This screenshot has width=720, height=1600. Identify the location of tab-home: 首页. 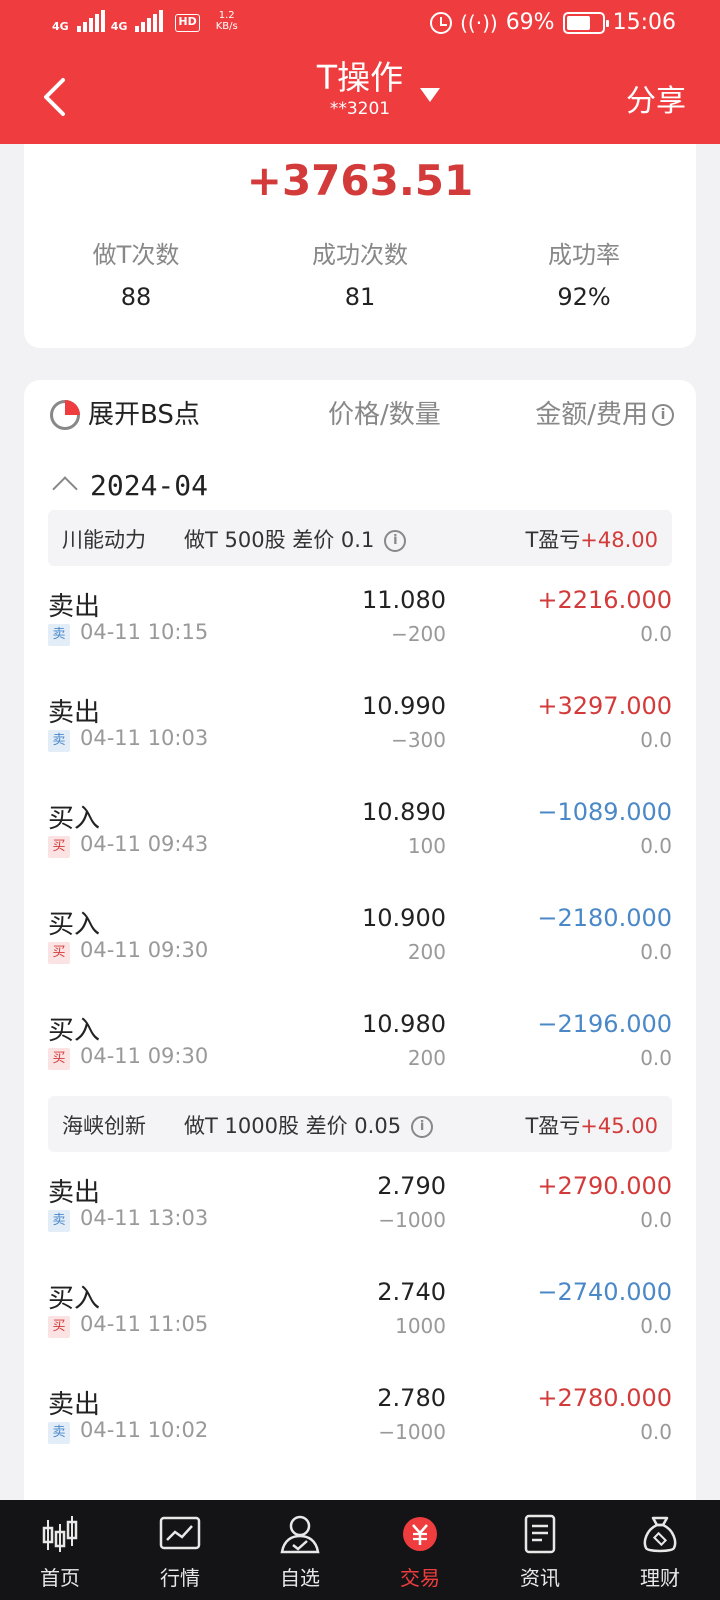
(60, 1550).